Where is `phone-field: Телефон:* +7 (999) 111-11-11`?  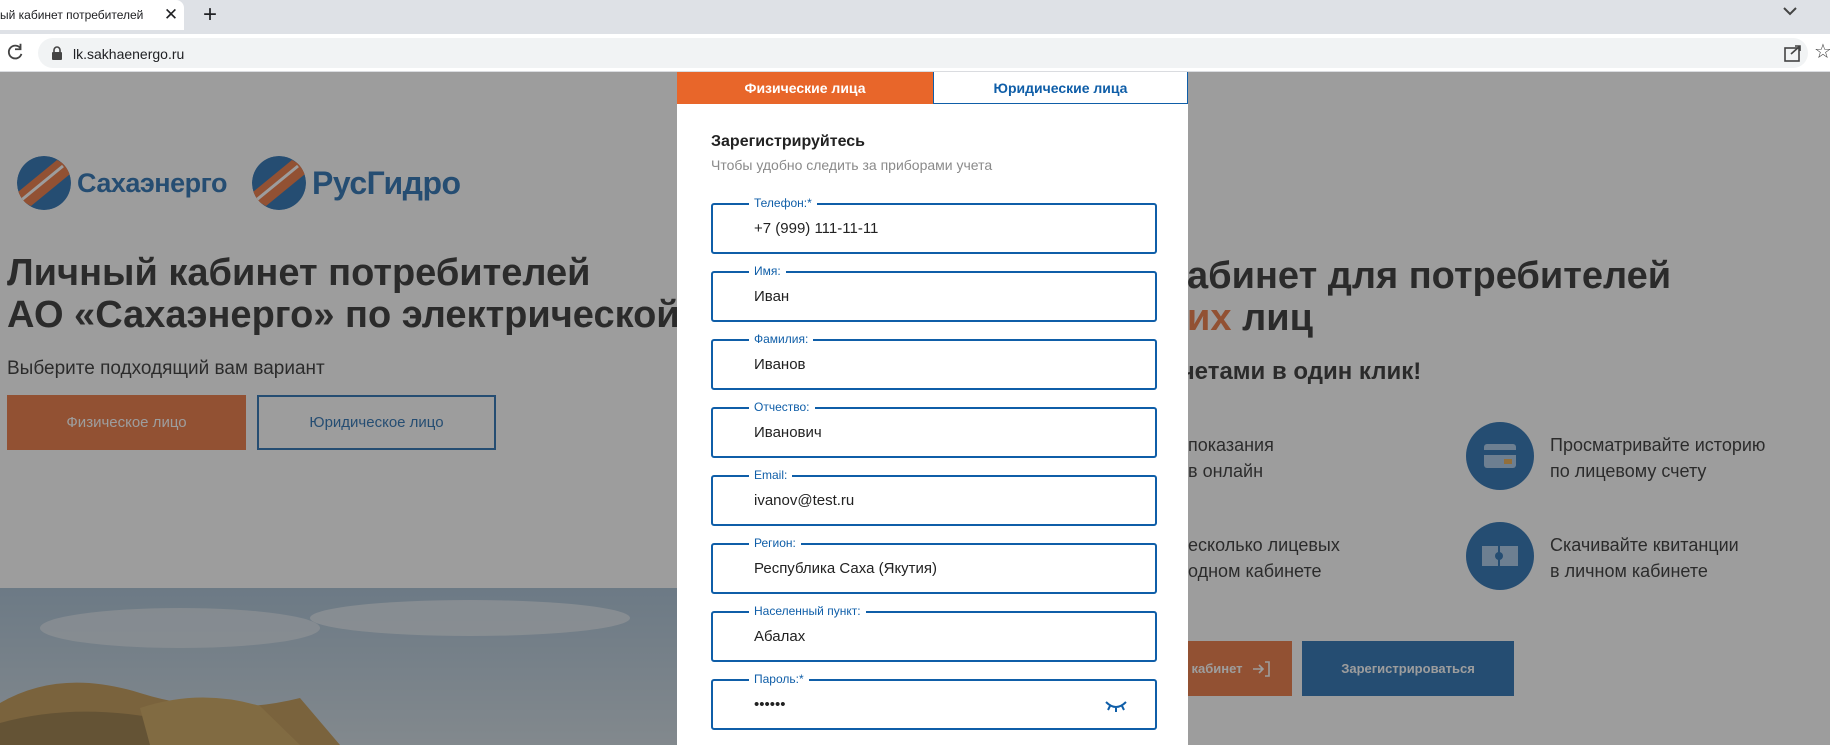
phone-field: Телефон:* +7 (999) 111-11-11 is located at coordinates (934, 225).